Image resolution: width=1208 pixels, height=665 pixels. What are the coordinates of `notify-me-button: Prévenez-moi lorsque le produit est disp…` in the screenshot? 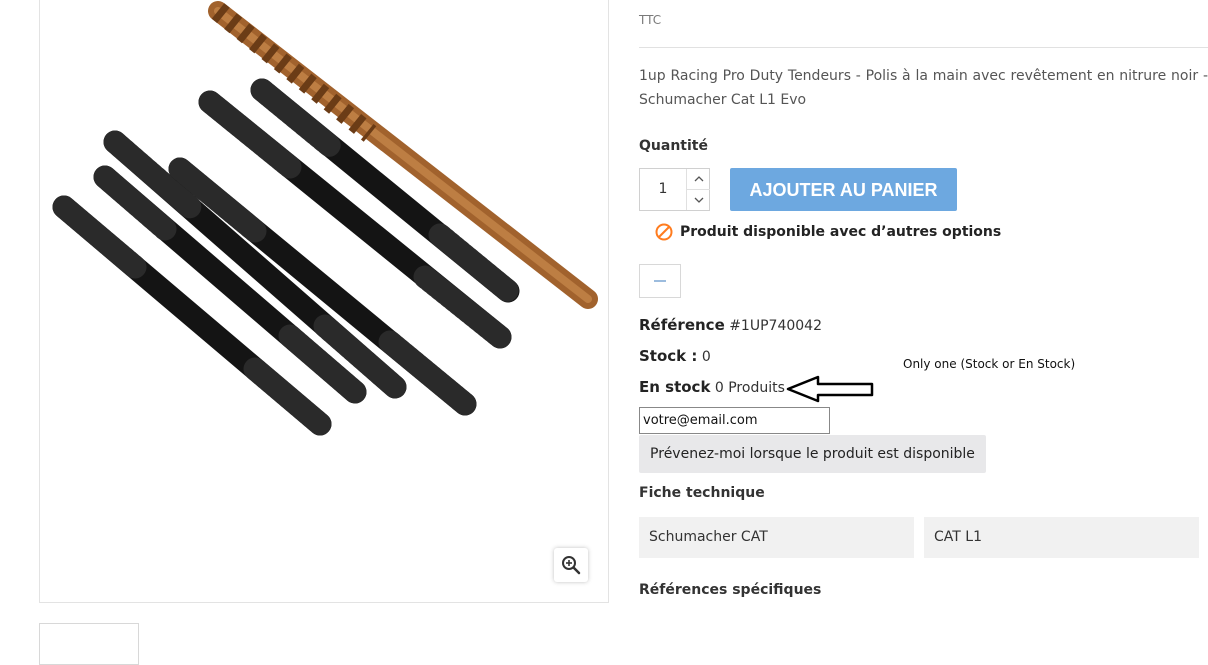 It's located at (812, 454).